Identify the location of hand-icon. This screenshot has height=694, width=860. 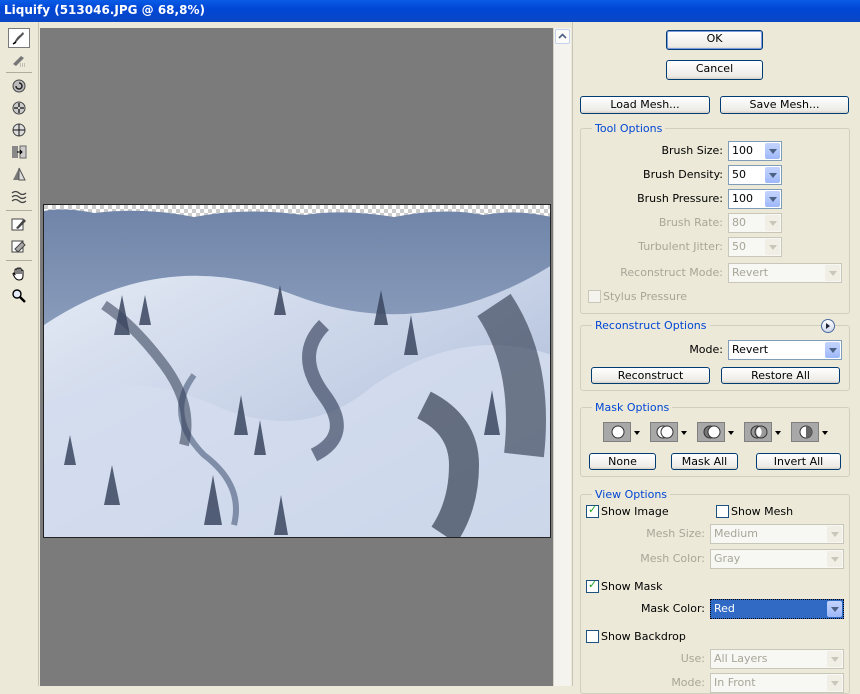
(19, 274).